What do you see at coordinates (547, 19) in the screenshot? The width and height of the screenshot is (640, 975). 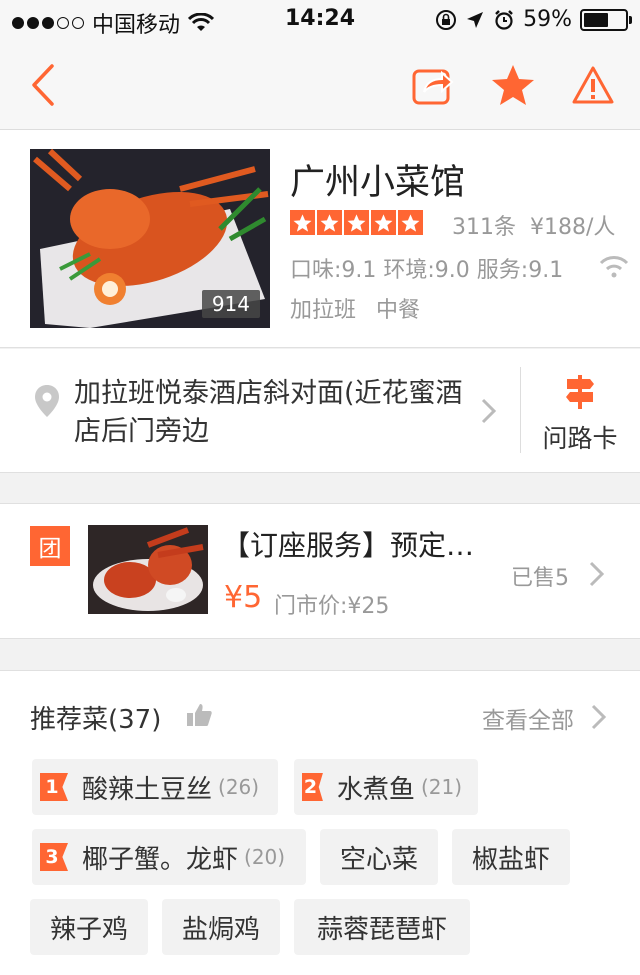 I see `battery-percent: 59%` at bounding box center [547, 19].